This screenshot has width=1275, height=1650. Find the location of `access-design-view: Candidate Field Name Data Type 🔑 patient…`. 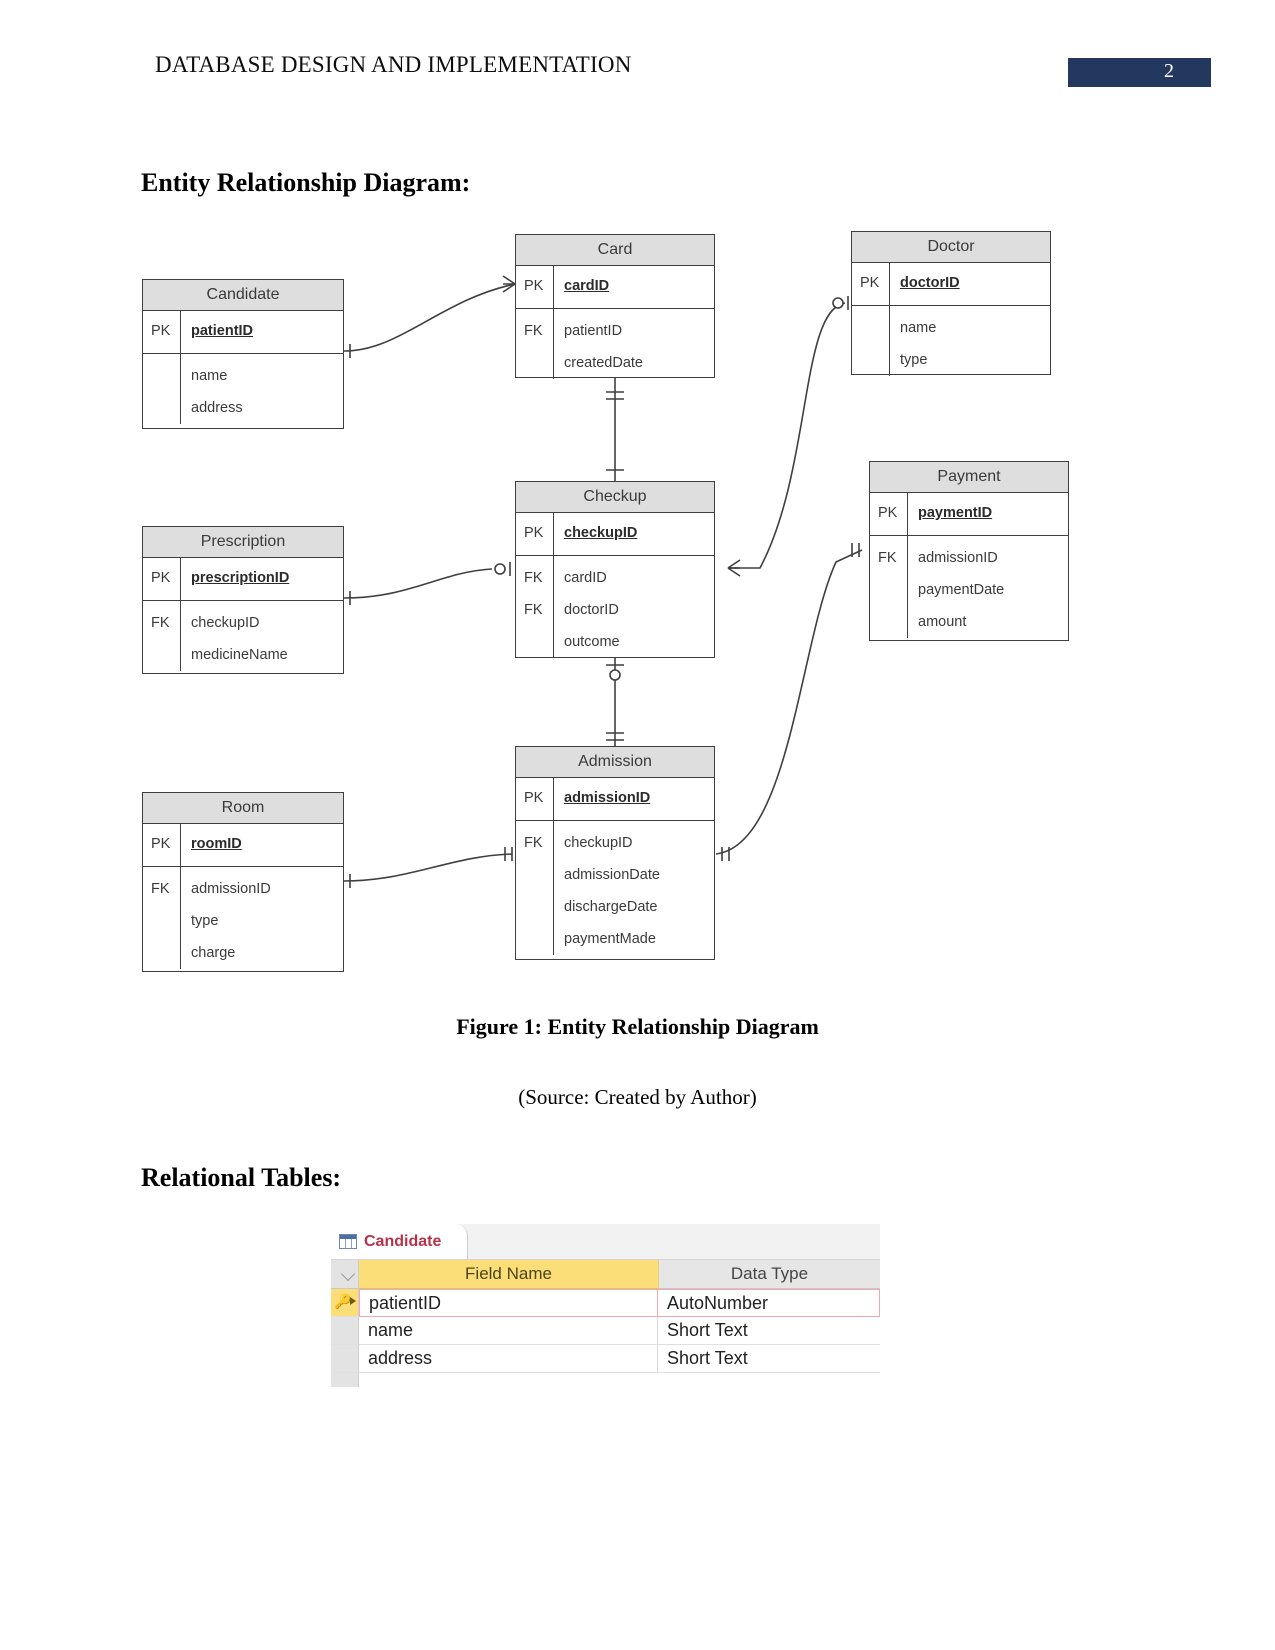

access-design-view: Candidate Field Name Data Type 🔑 patient… is located at coordinates (605, 1305).